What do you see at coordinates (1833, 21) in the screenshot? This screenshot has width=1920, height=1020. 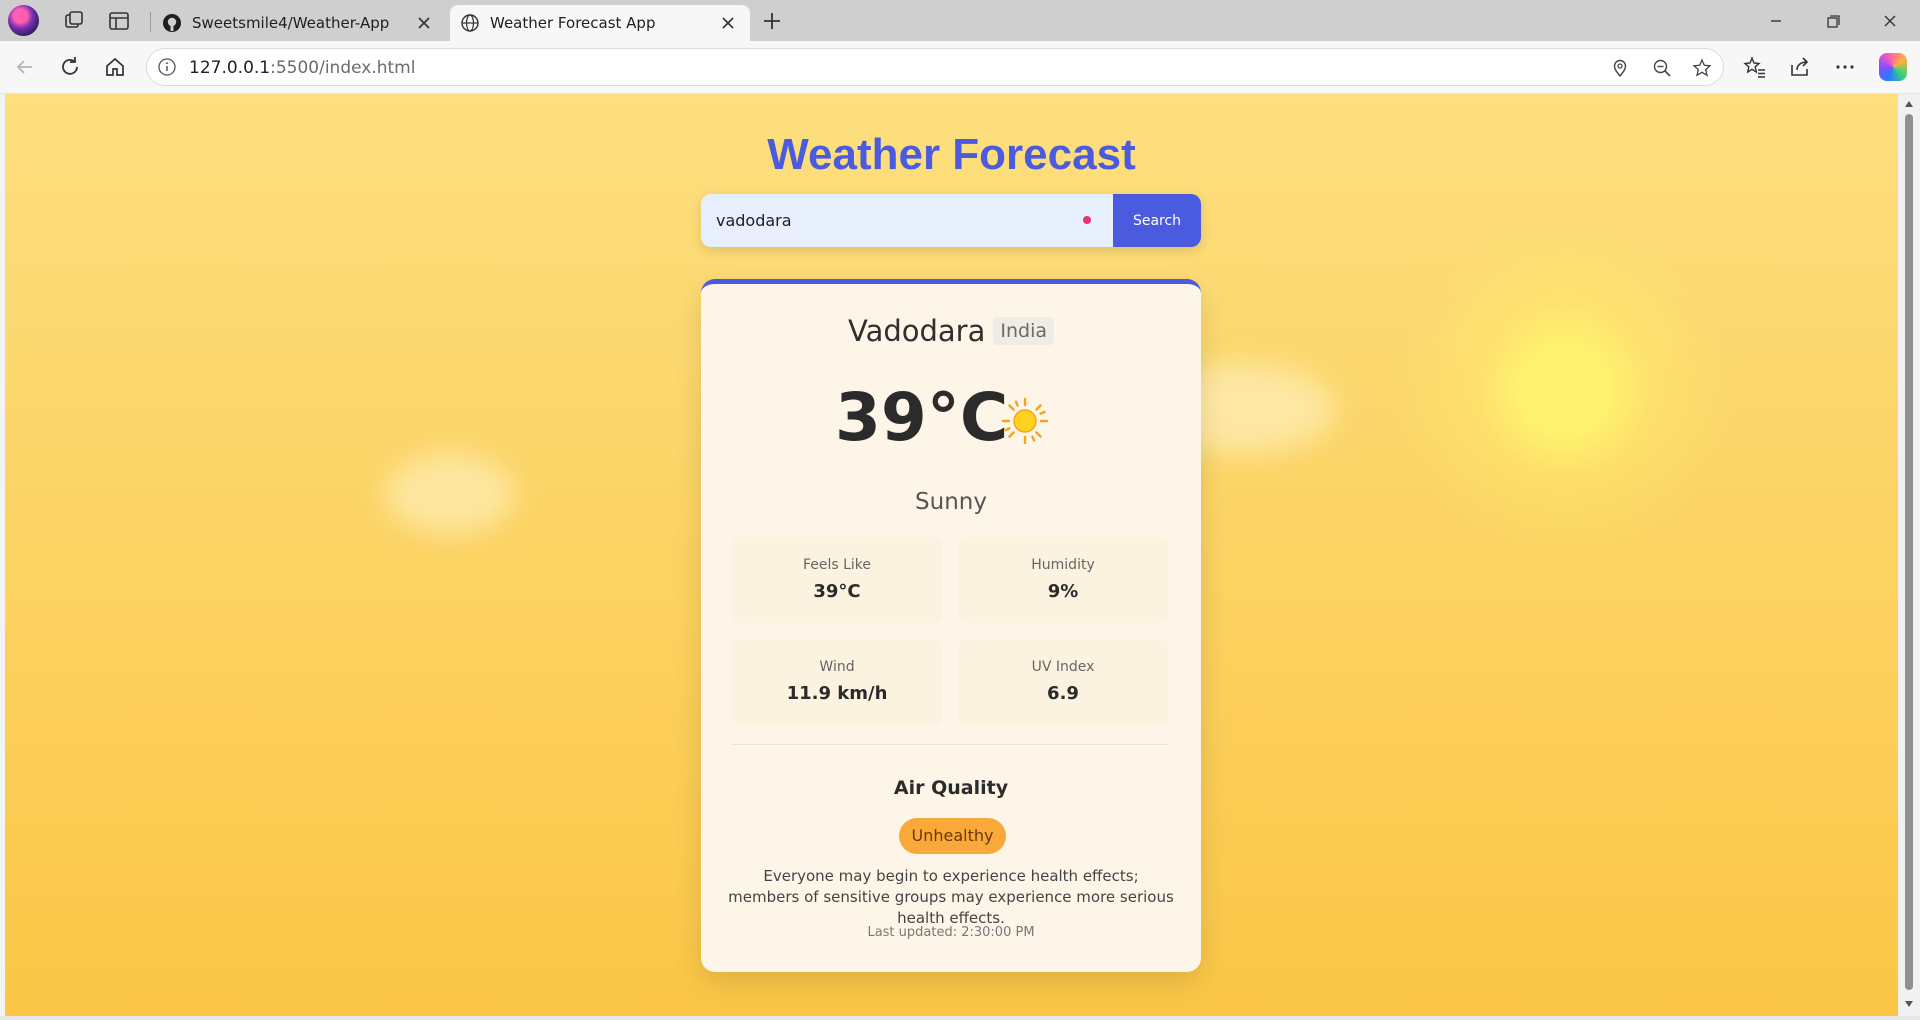 I see `restore-icon` at bounding box center [1833, 21].